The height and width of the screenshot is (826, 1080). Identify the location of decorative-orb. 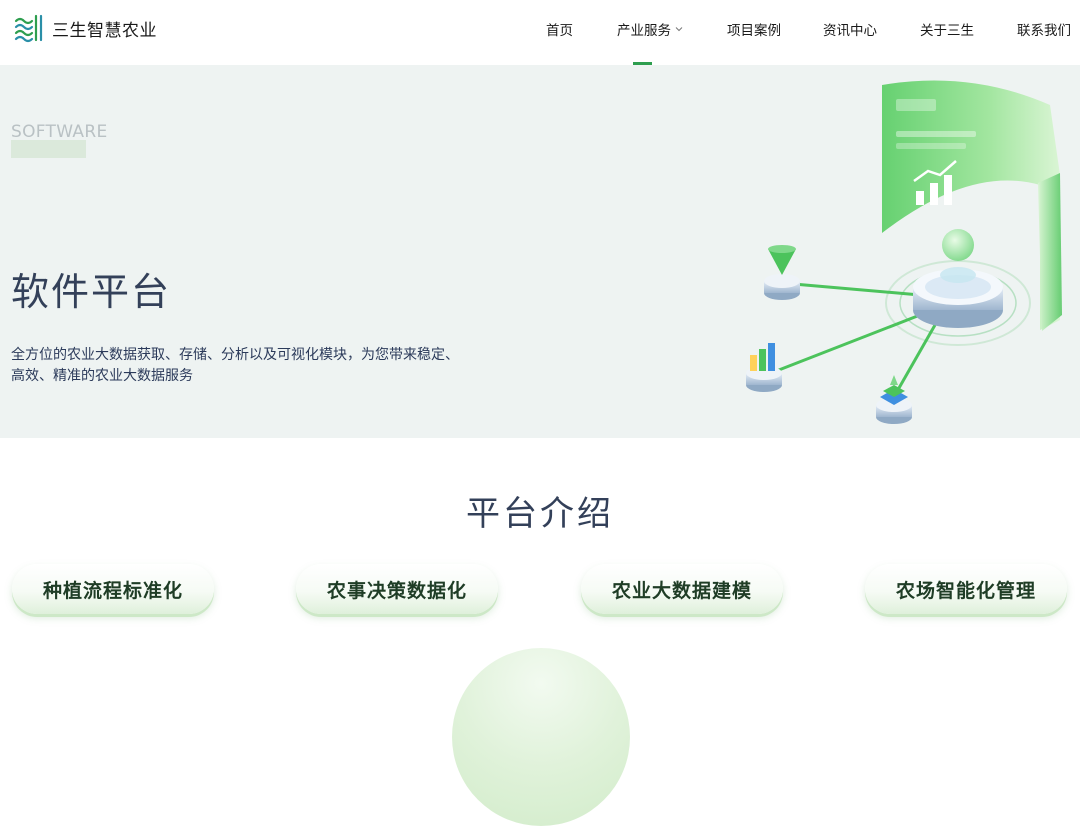
(541, 737).